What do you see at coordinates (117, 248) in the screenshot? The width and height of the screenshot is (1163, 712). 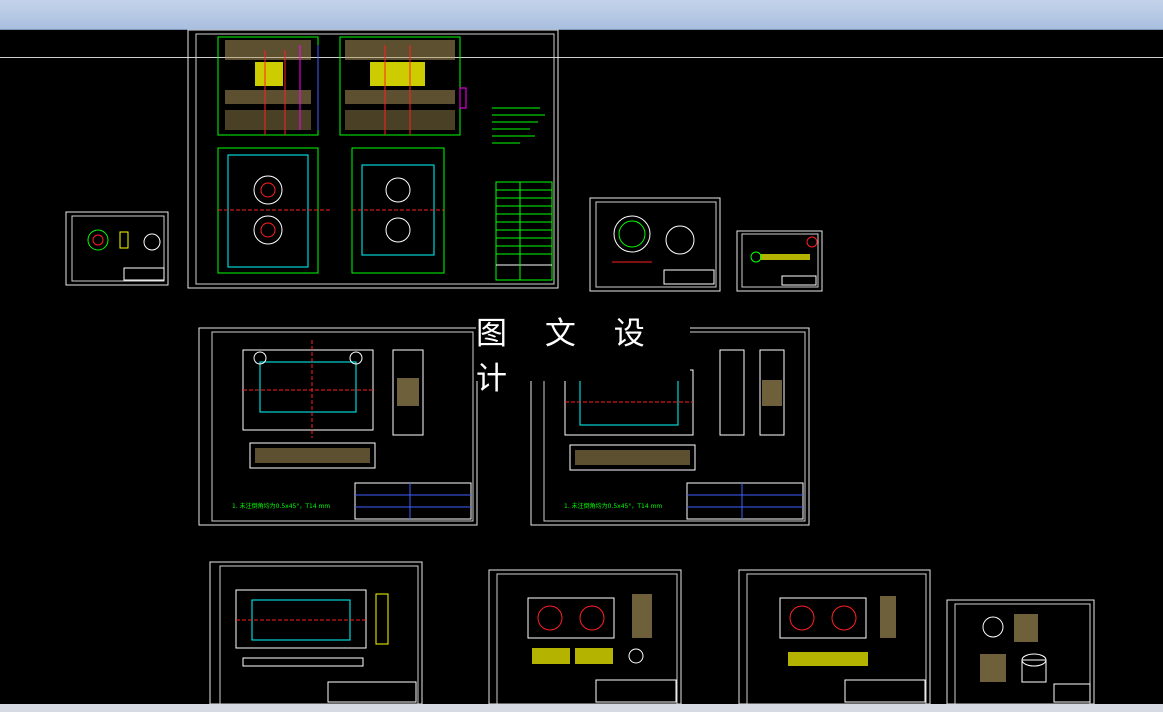 I see `small-part-drawing` at bounding box center [117, 248].